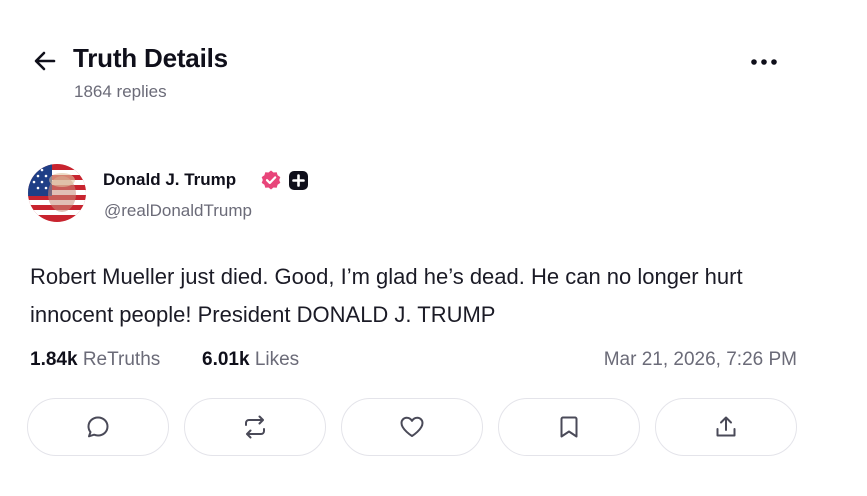  What do you see at coordinates (54, 359) in the screenshot?
I see `retruths-count: 1.84k` at bounding box center [54, 359].